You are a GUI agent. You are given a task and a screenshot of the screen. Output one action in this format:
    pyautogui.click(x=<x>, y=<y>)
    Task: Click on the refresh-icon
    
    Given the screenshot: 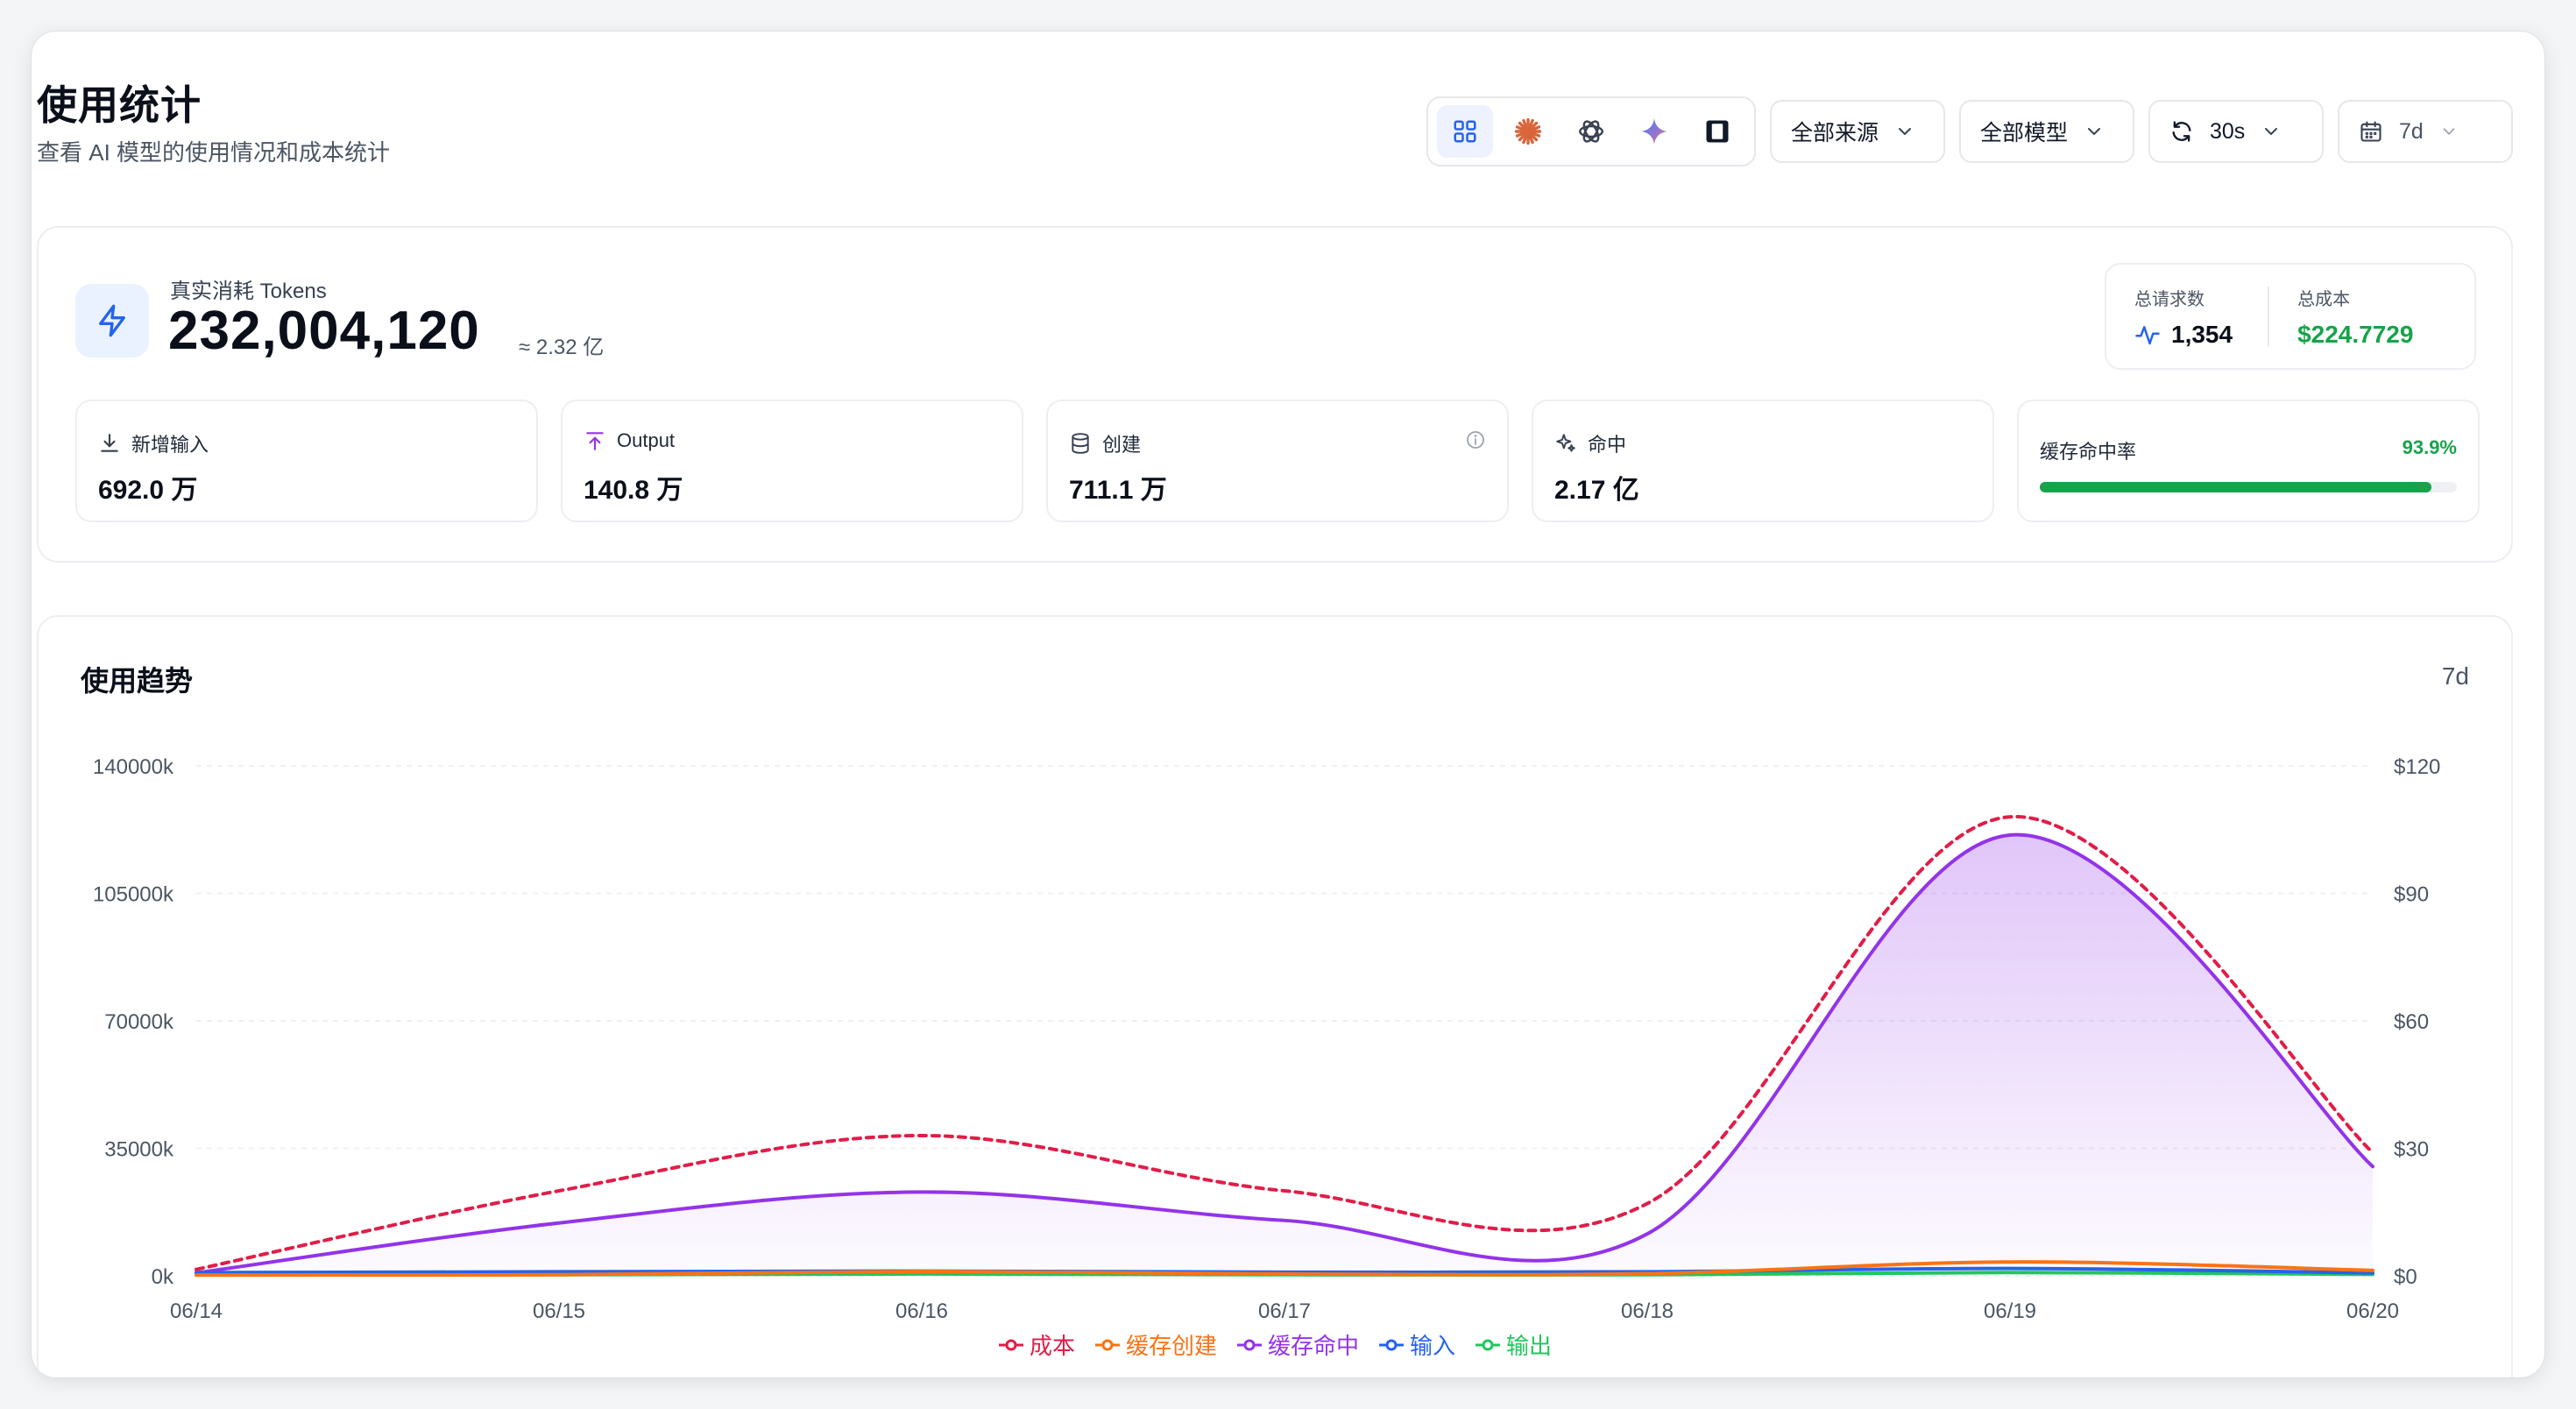 What is the action you would take?
    pyautogui.click(x=2181, y=132)
    